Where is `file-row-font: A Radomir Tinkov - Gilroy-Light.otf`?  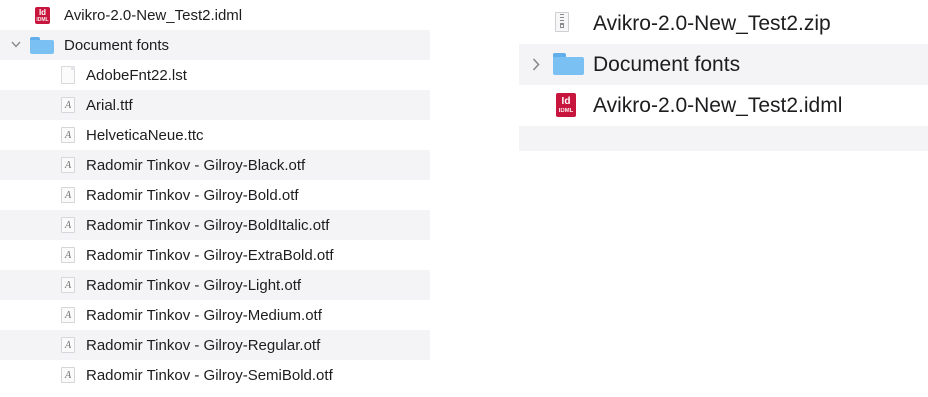
file-row-font: A Radomir Tinkov - Gilroy-Light.otf is located at coordinates (215, 285).